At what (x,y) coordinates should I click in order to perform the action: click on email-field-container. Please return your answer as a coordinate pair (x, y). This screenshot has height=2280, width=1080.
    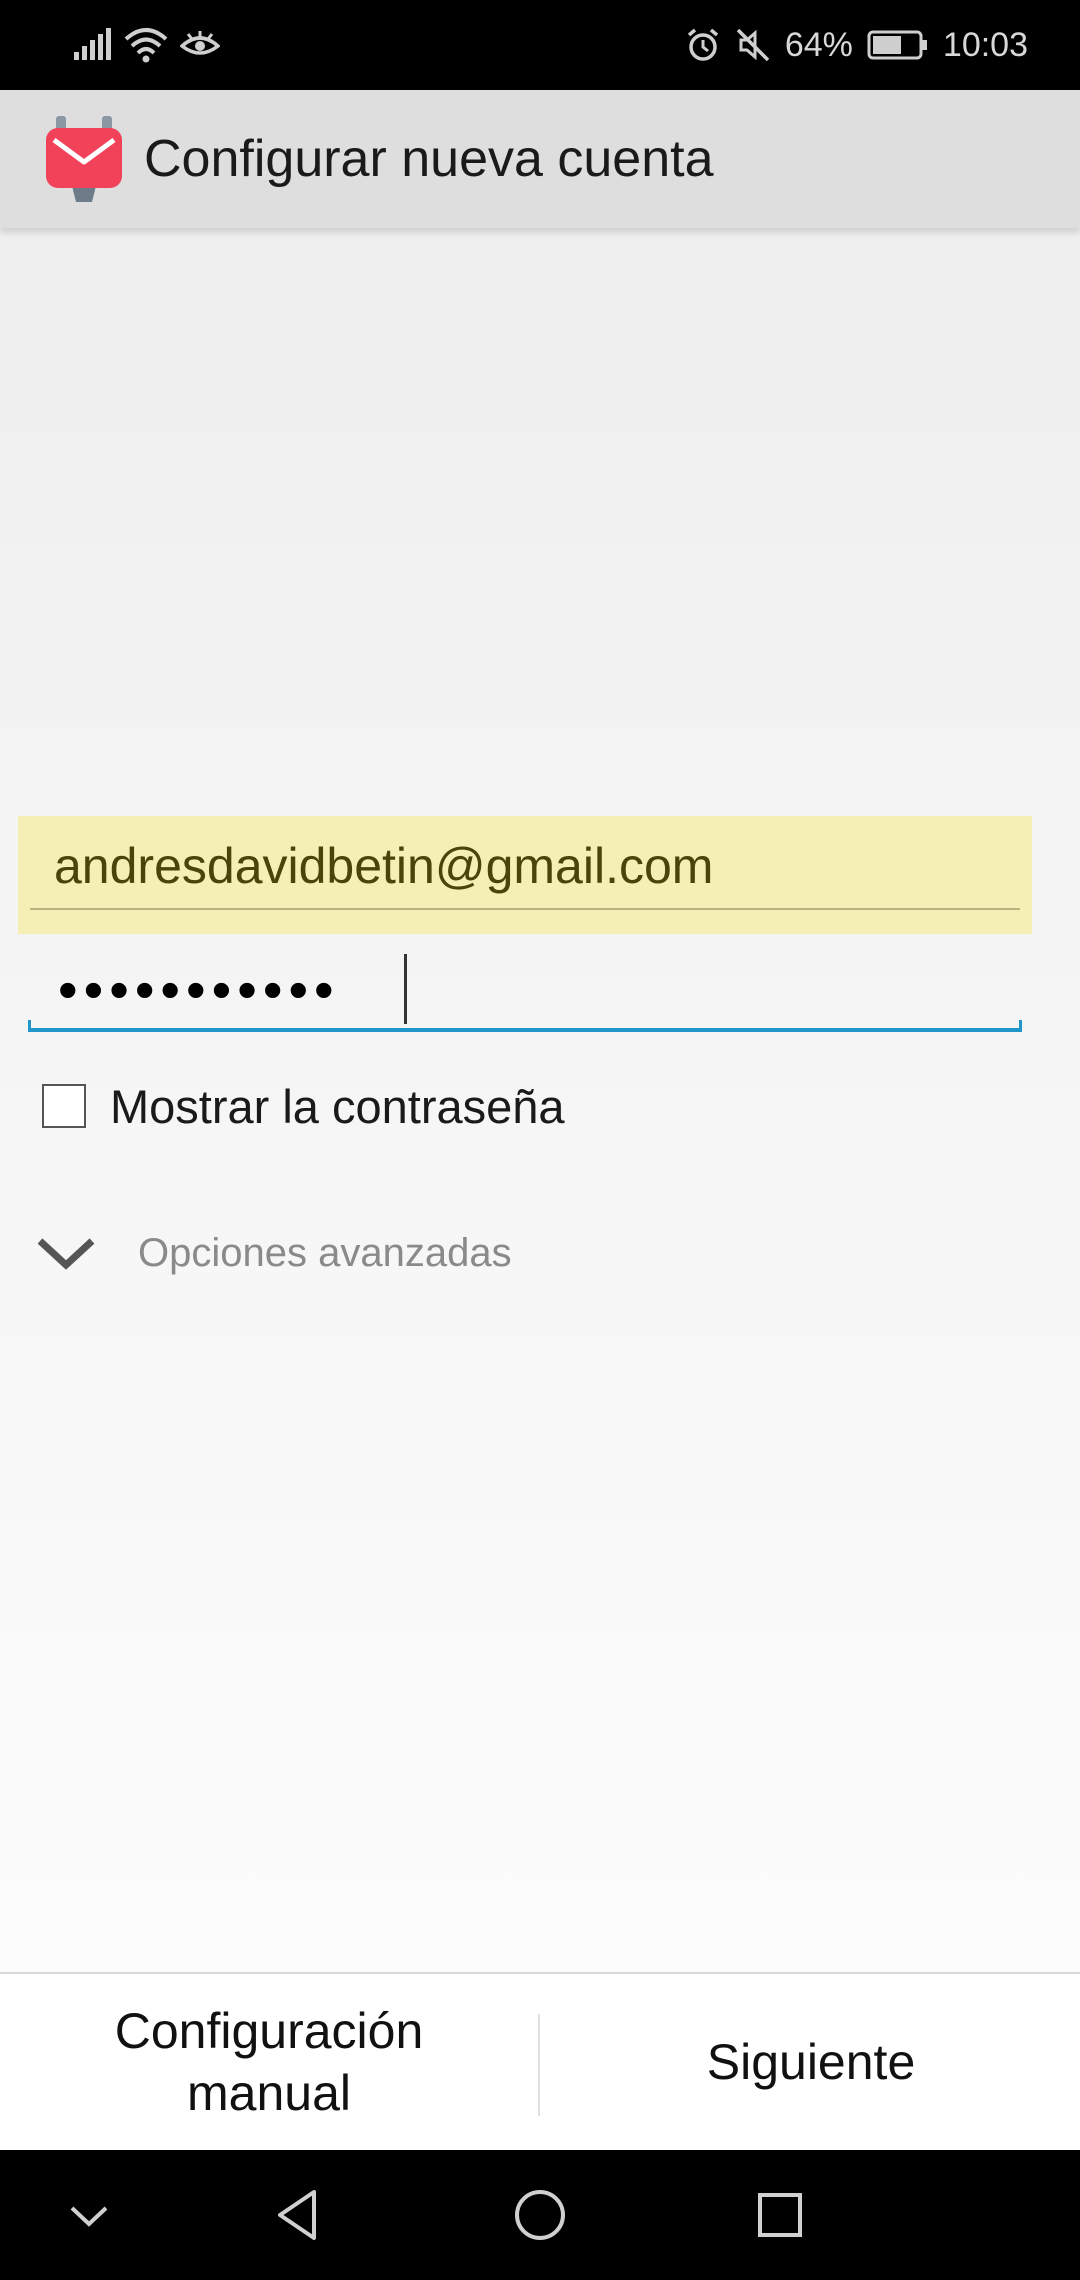
    Looking at the image, I should click on (525, 875).